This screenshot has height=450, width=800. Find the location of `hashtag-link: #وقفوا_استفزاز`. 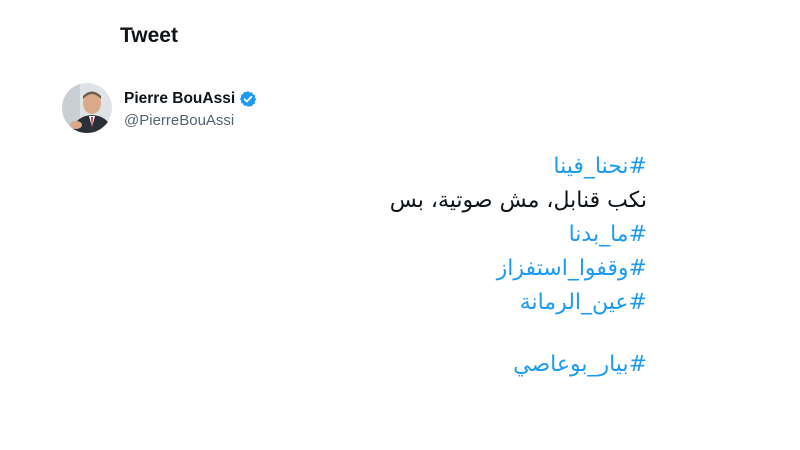

hashtag-link: #وقفوا_استفزاز is located at coordinates (347, 269).